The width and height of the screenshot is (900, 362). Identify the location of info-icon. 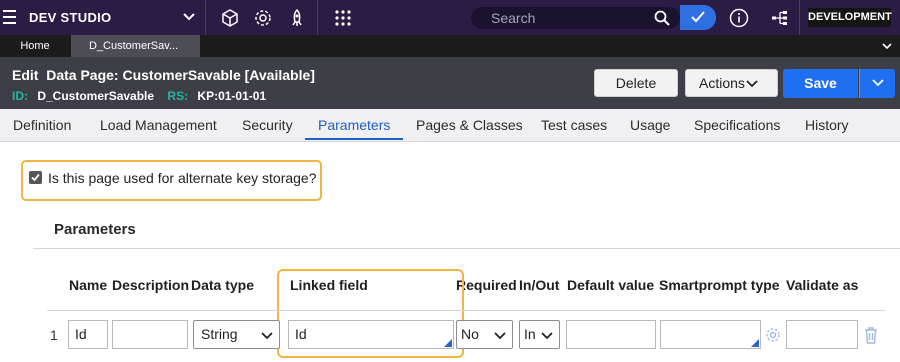
(739, 18).